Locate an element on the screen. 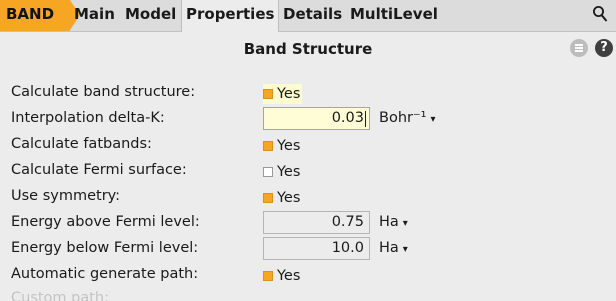 The height and width of the screenshot is (301, 616). row-interpolation-delta-k: Interpolation delta-K: 0.03 Bohr⁻¹ ▾ is located at coordinates (308, 119).